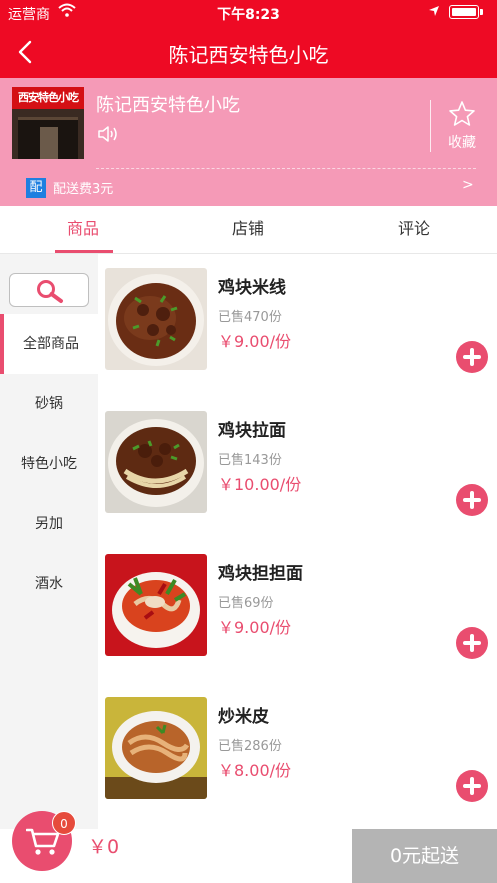 This screenshot has height=883, width=497. I want to click on delivery-fee-text: 配送费3元, so click(83, 189).